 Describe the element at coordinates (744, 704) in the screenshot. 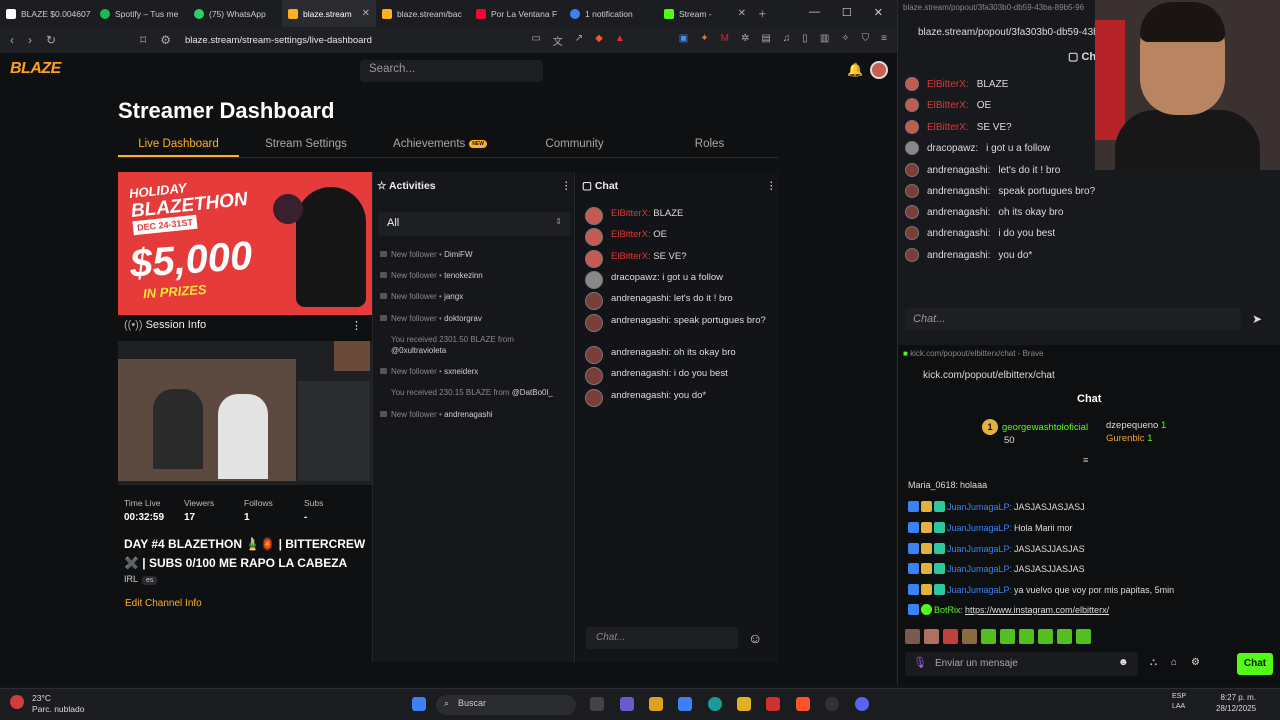

I see `folder-icon` at that location.